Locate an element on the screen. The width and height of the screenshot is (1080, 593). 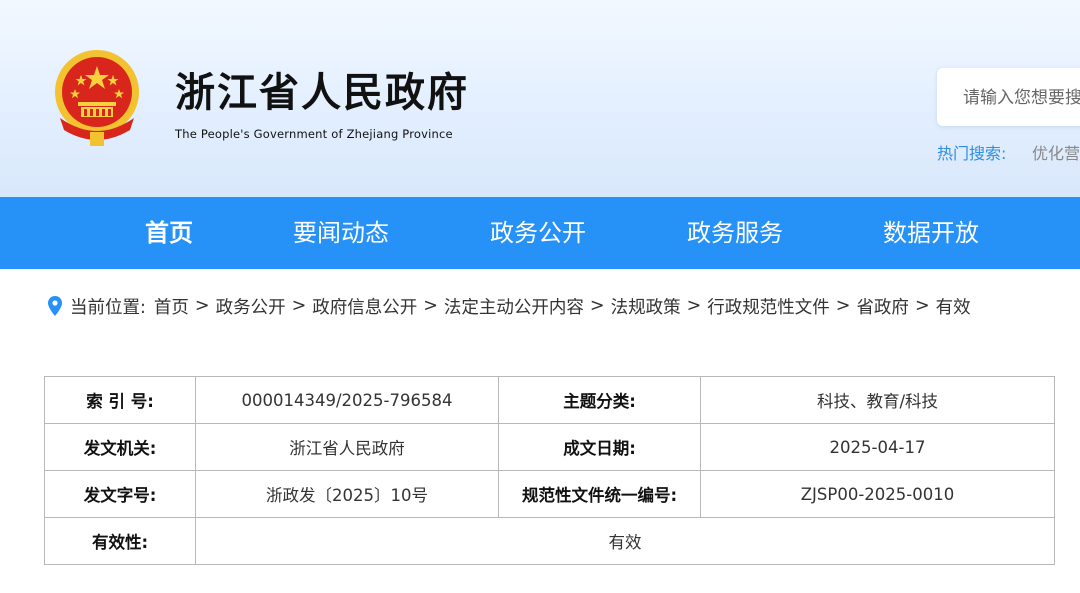
nav-item-gov-affairs: 政务公开 is located at coordinates (538, 233).